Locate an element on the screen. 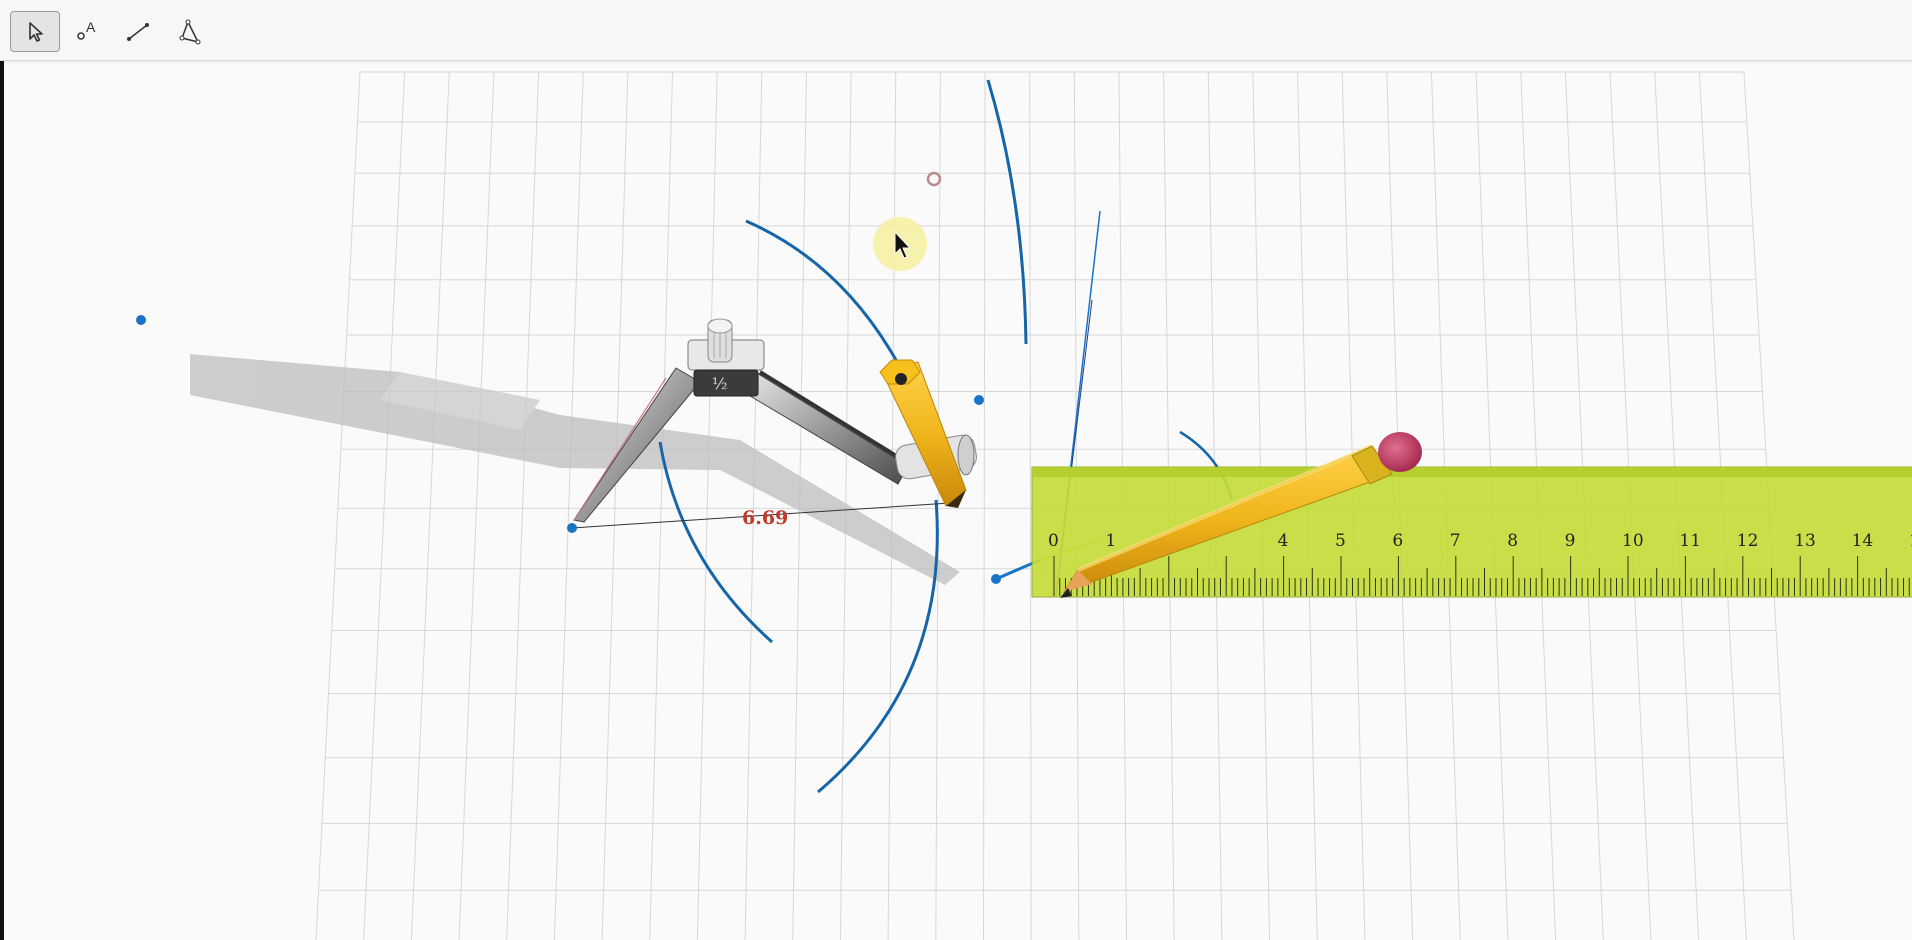  point-far-left is located at coordinates (141, 320).